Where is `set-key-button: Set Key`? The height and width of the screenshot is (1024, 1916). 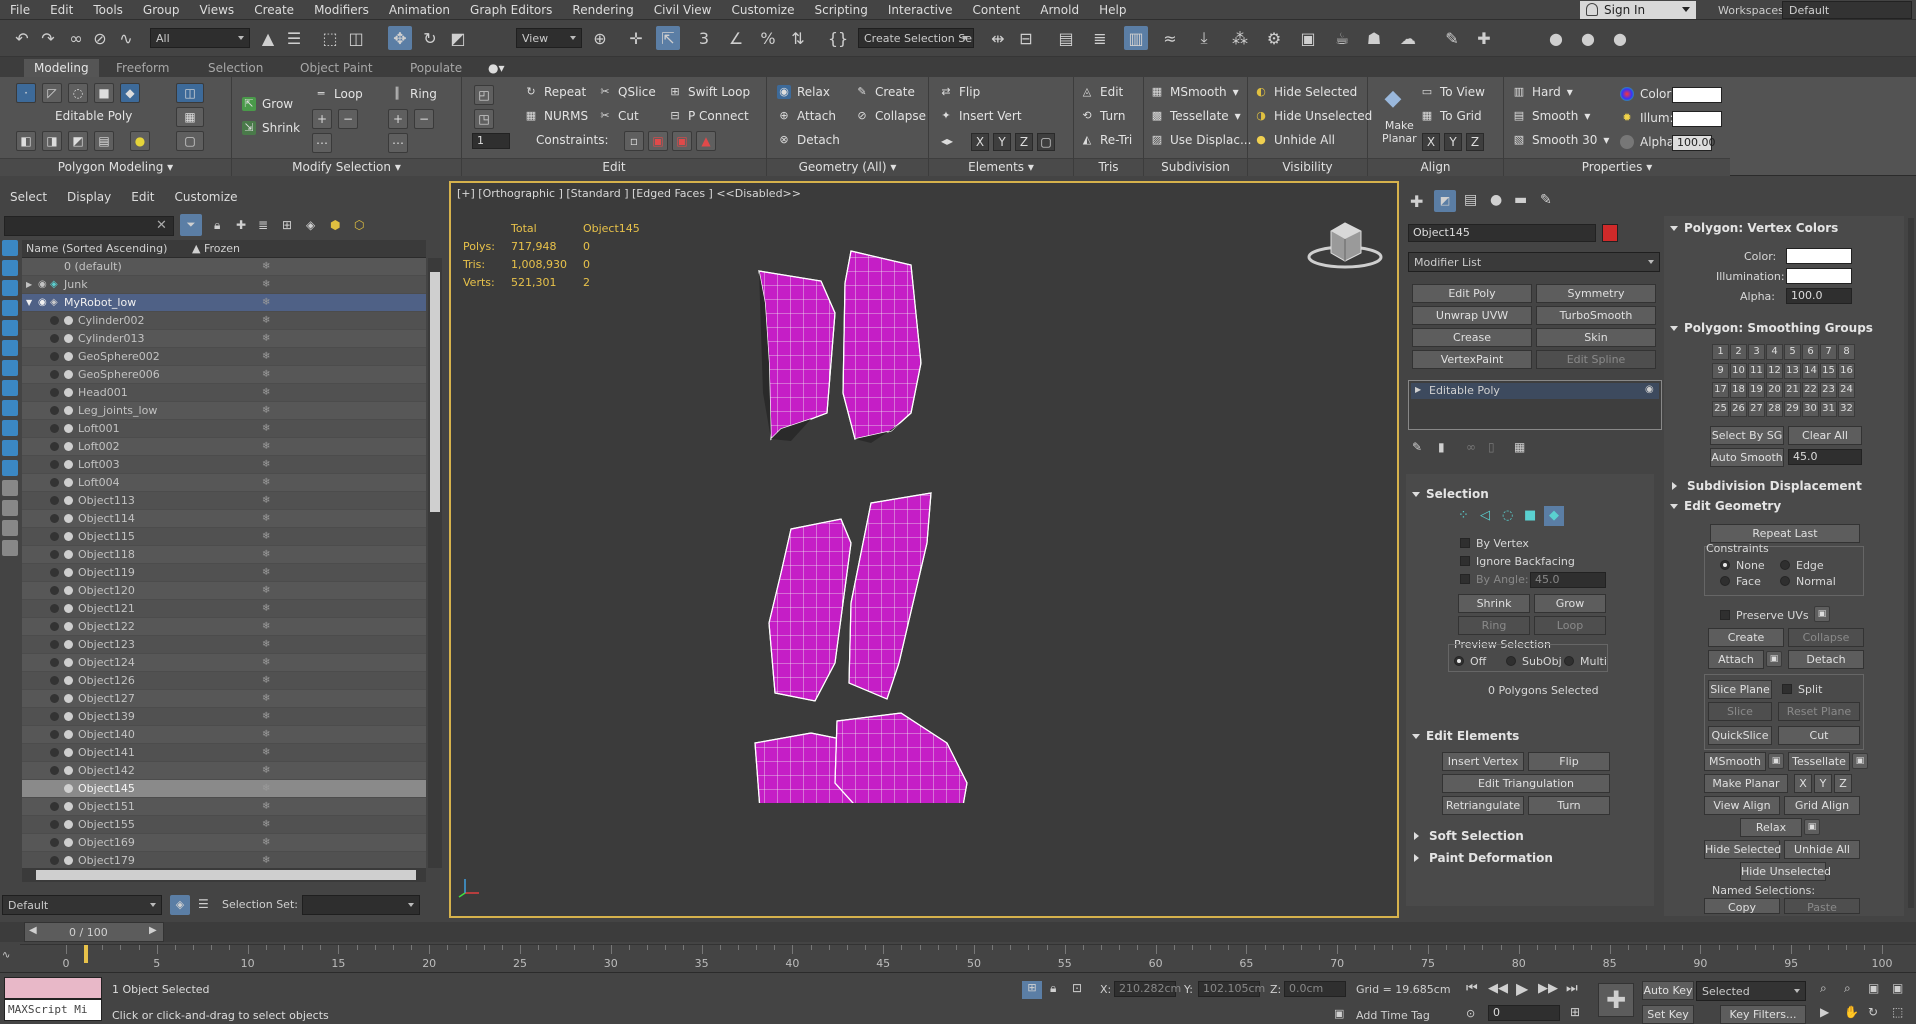
set-key-button: Set Key is located at coordinates (1668, 1014).